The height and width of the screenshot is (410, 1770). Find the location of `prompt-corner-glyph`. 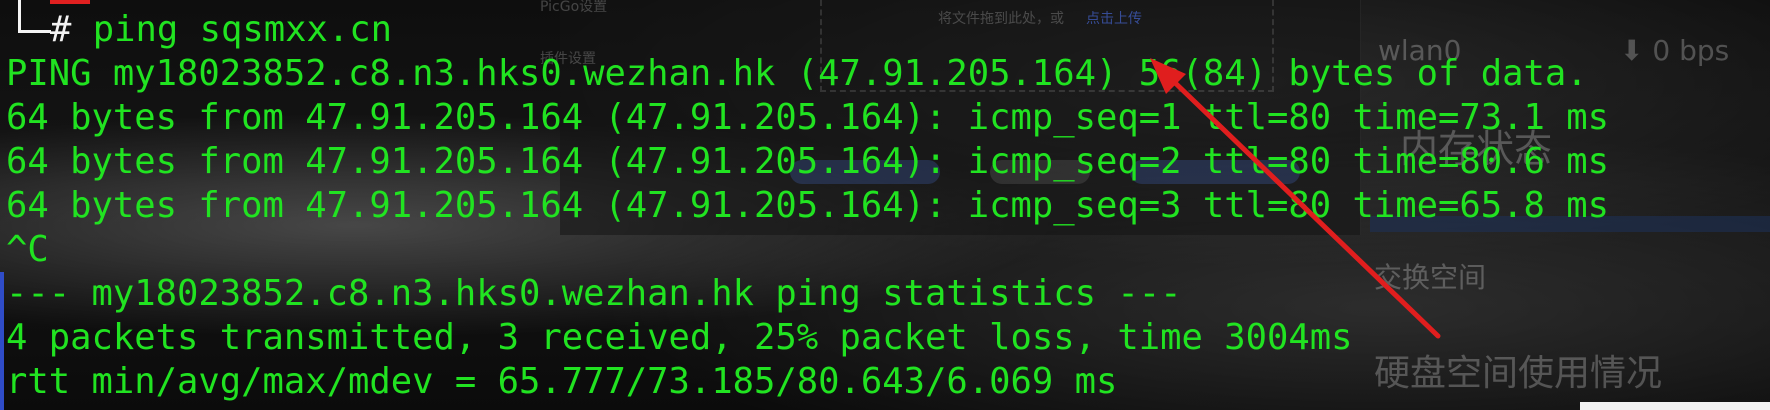

prompt-corner-glyph is located at coordinates (34, 16).